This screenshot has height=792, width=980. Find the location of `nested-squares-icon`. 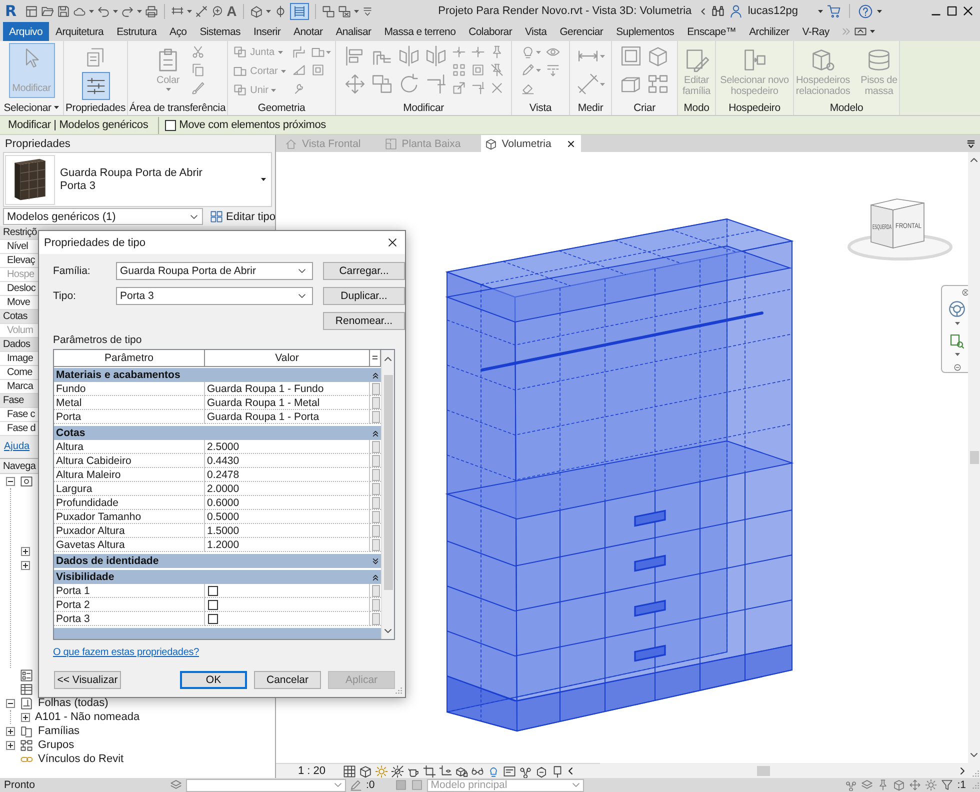

nested-squares-icon is located at coordinates (317, 70).